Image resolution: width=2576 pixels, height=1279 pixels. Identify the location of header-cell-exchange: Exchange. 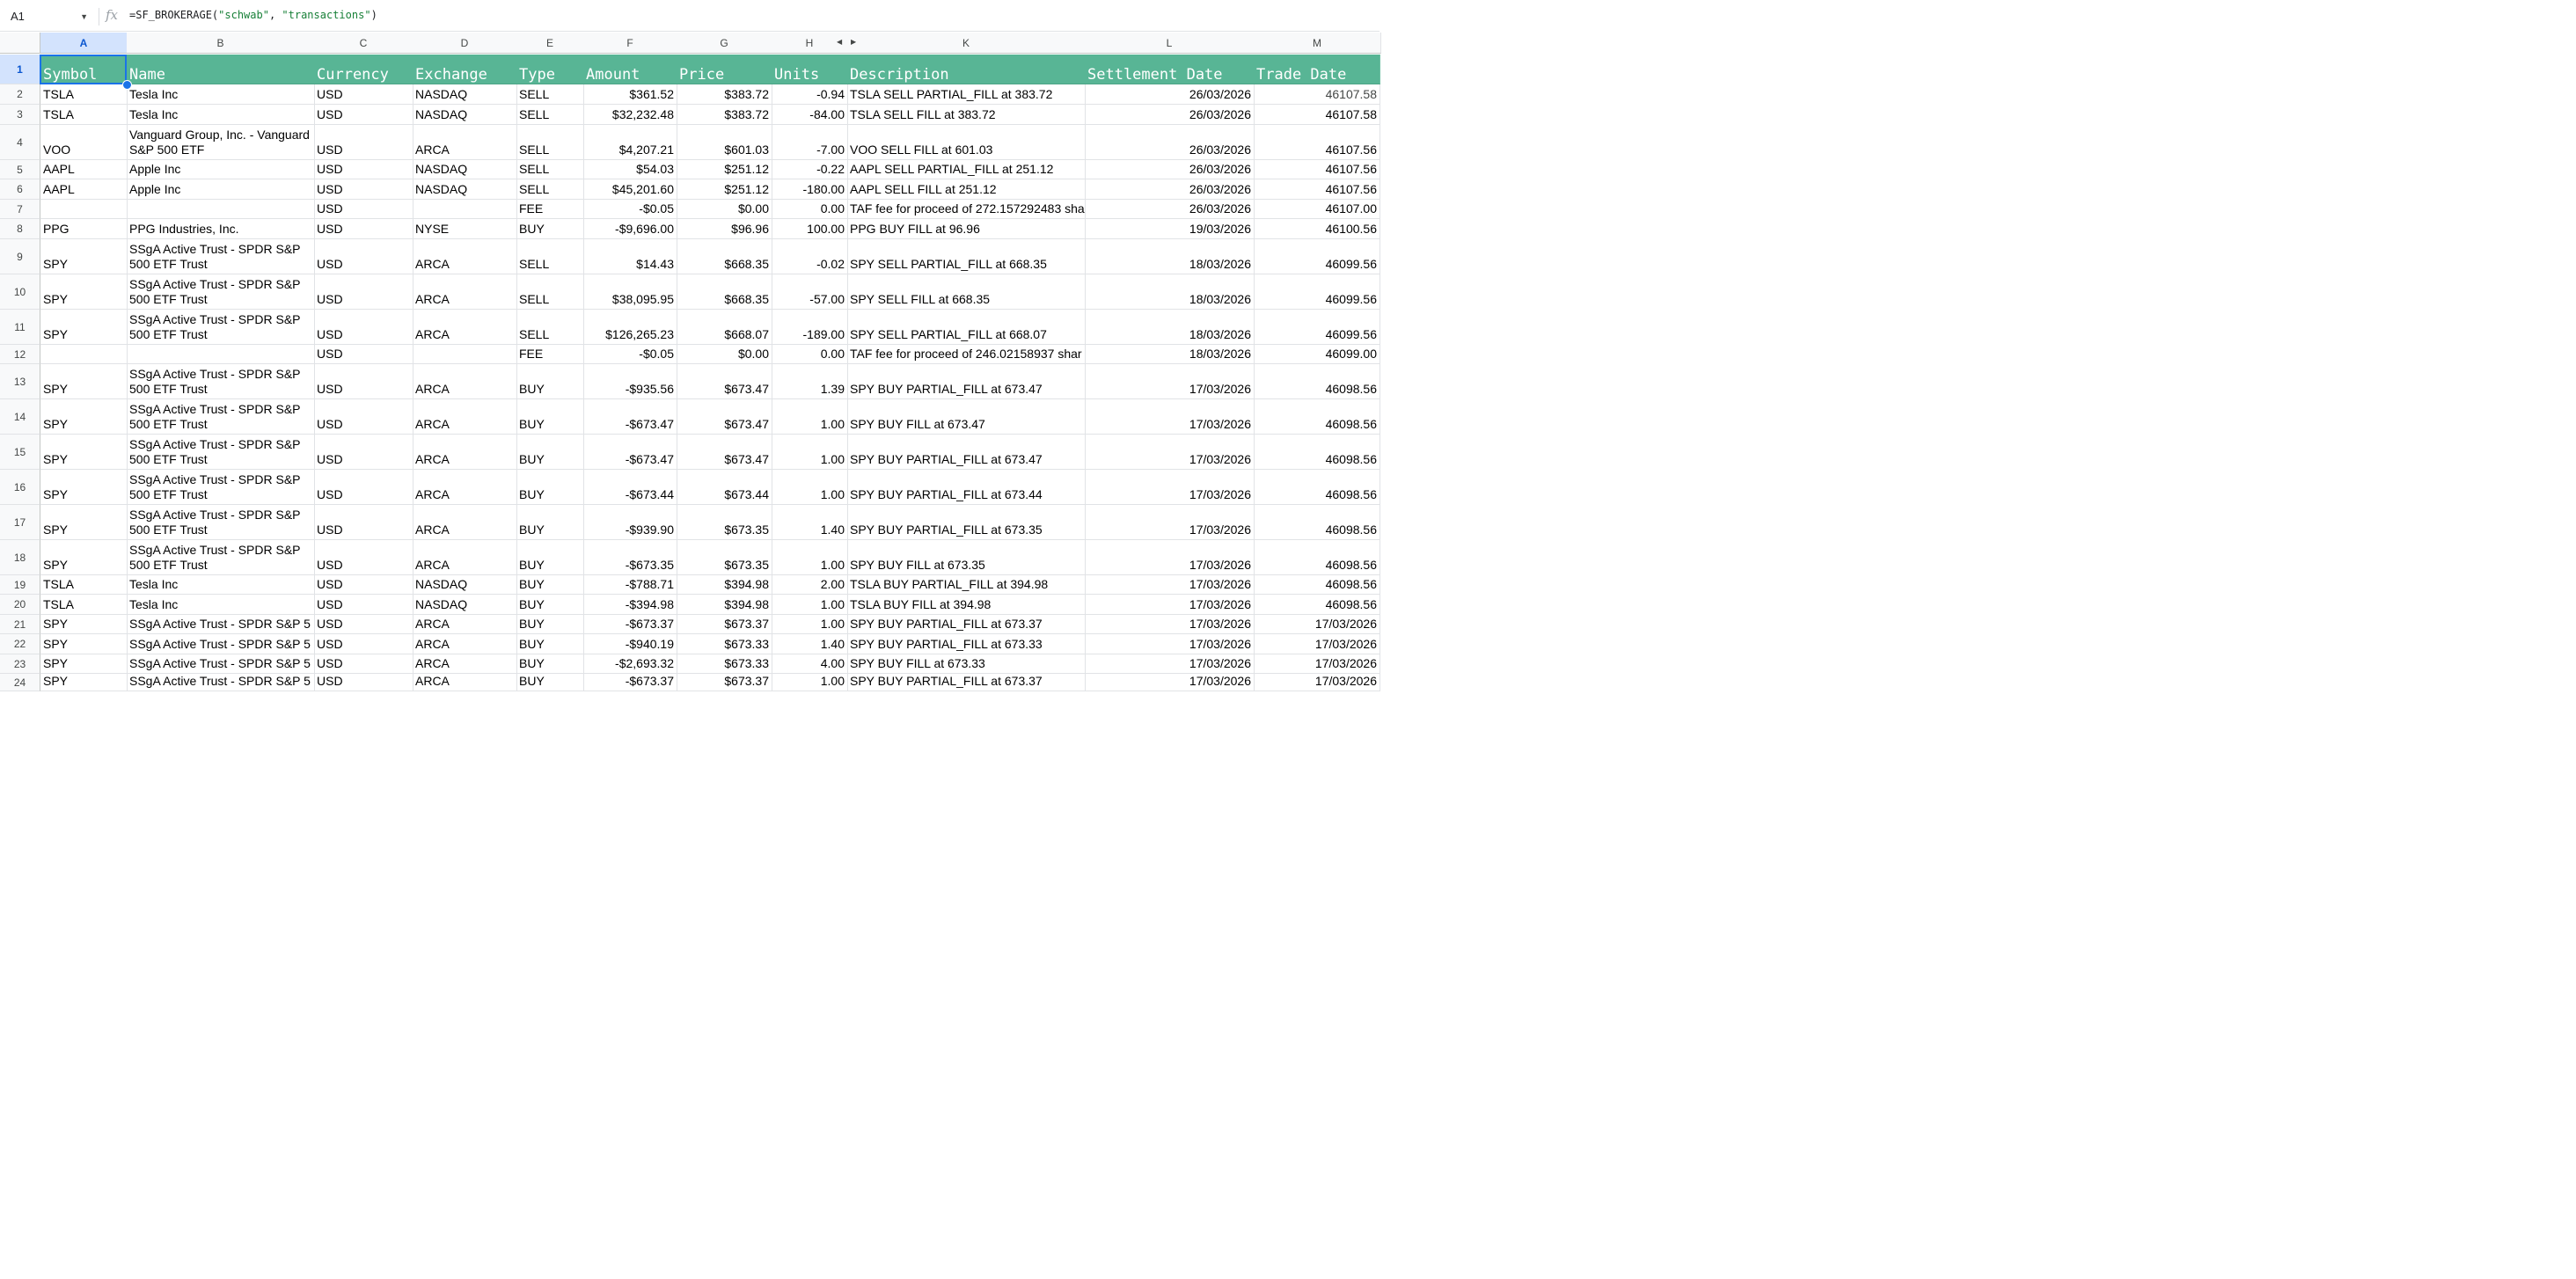
(465, 69).